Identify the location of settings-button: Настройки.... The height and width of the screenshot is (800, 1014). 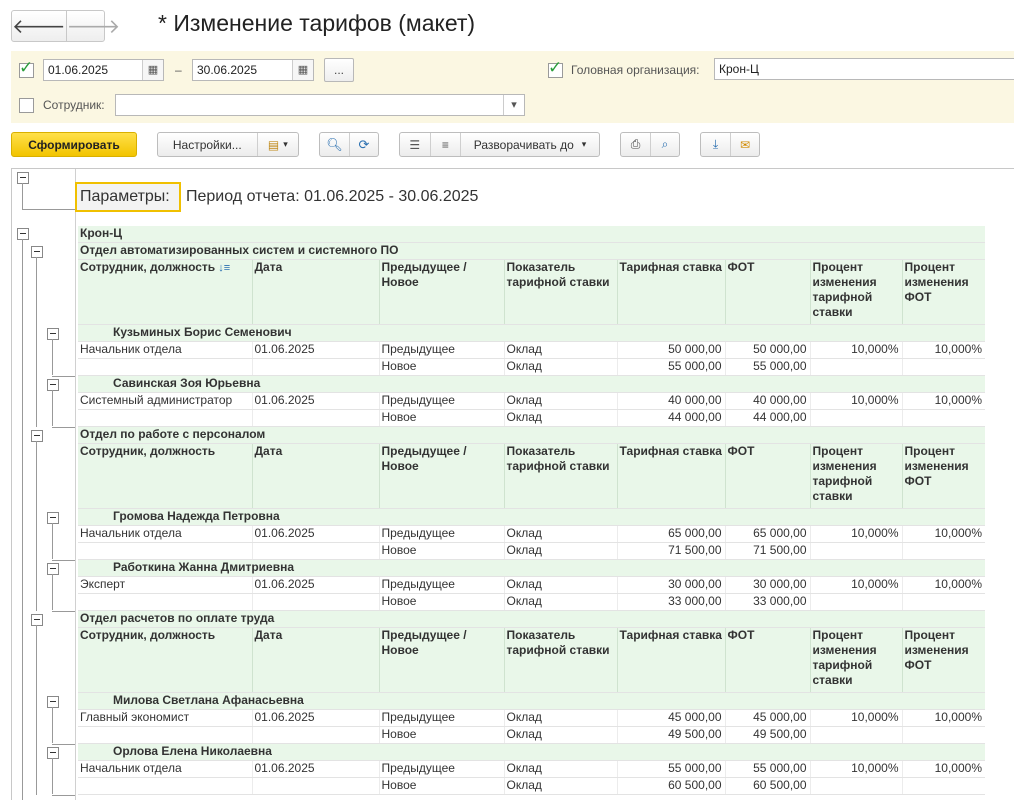
(207, 144).